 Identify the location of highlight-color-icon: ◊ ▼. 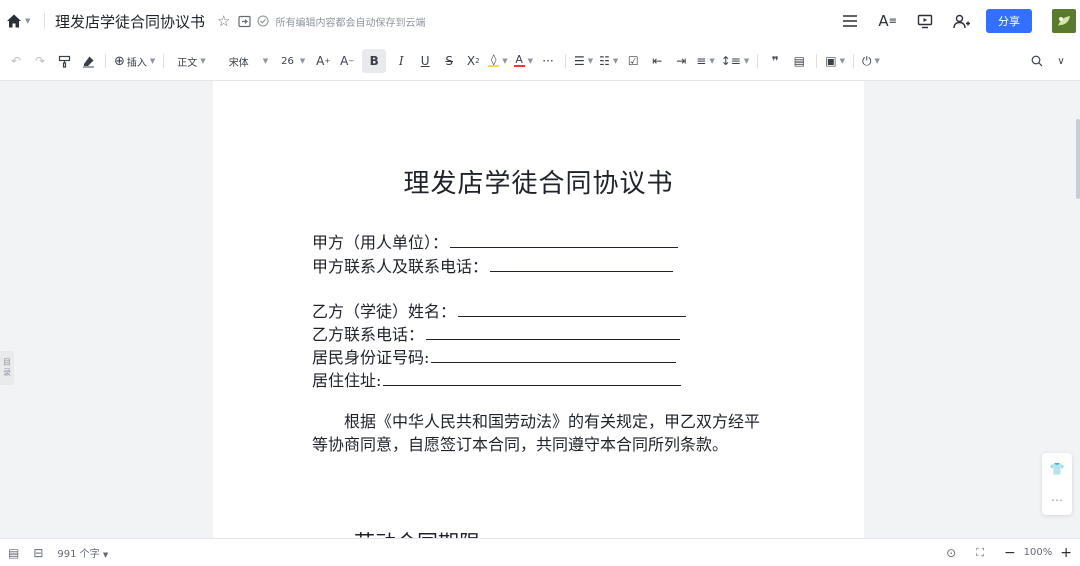
(498, 61).